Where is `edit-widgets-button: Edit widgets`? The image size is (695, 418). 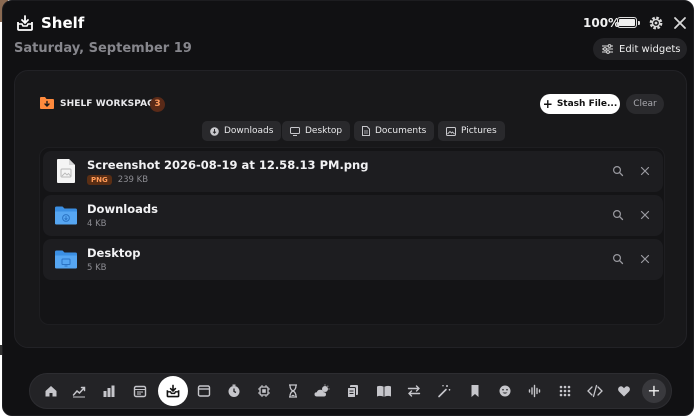
edit-widgets-button: Edit widgets is located at coordinates (640, 49).